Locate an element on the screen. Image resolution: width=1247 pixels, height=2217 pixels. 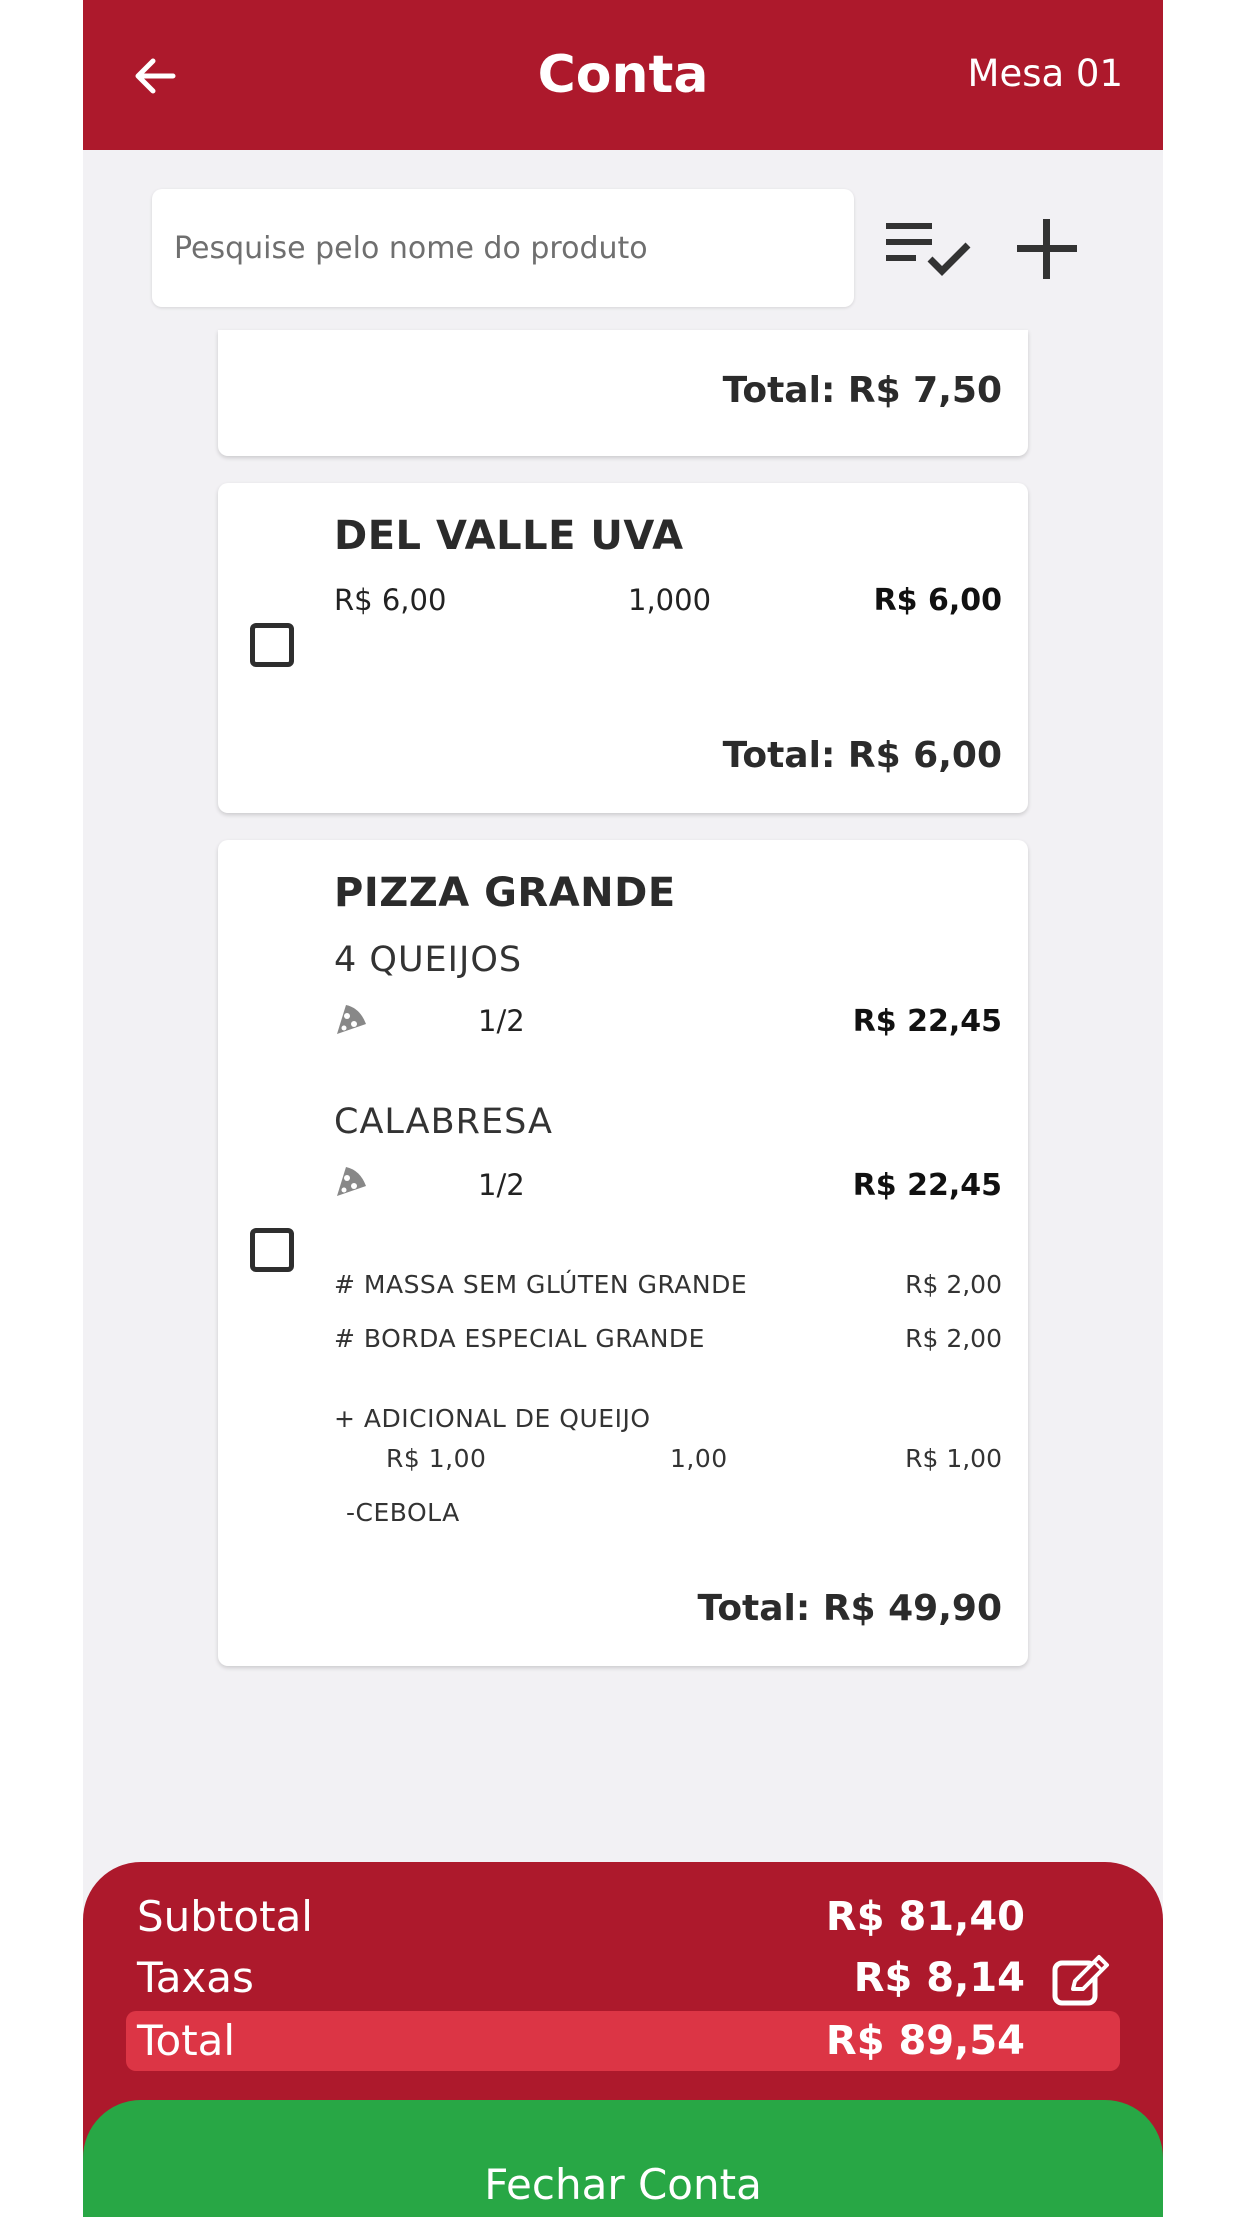
addition-unit-price: R$ 1,00 is located at coordinates (436, 1458).